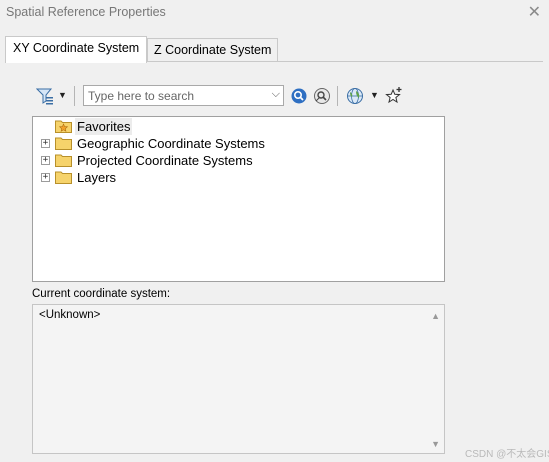  I want to click on tree-item-label: Layers, so click(97, 177).